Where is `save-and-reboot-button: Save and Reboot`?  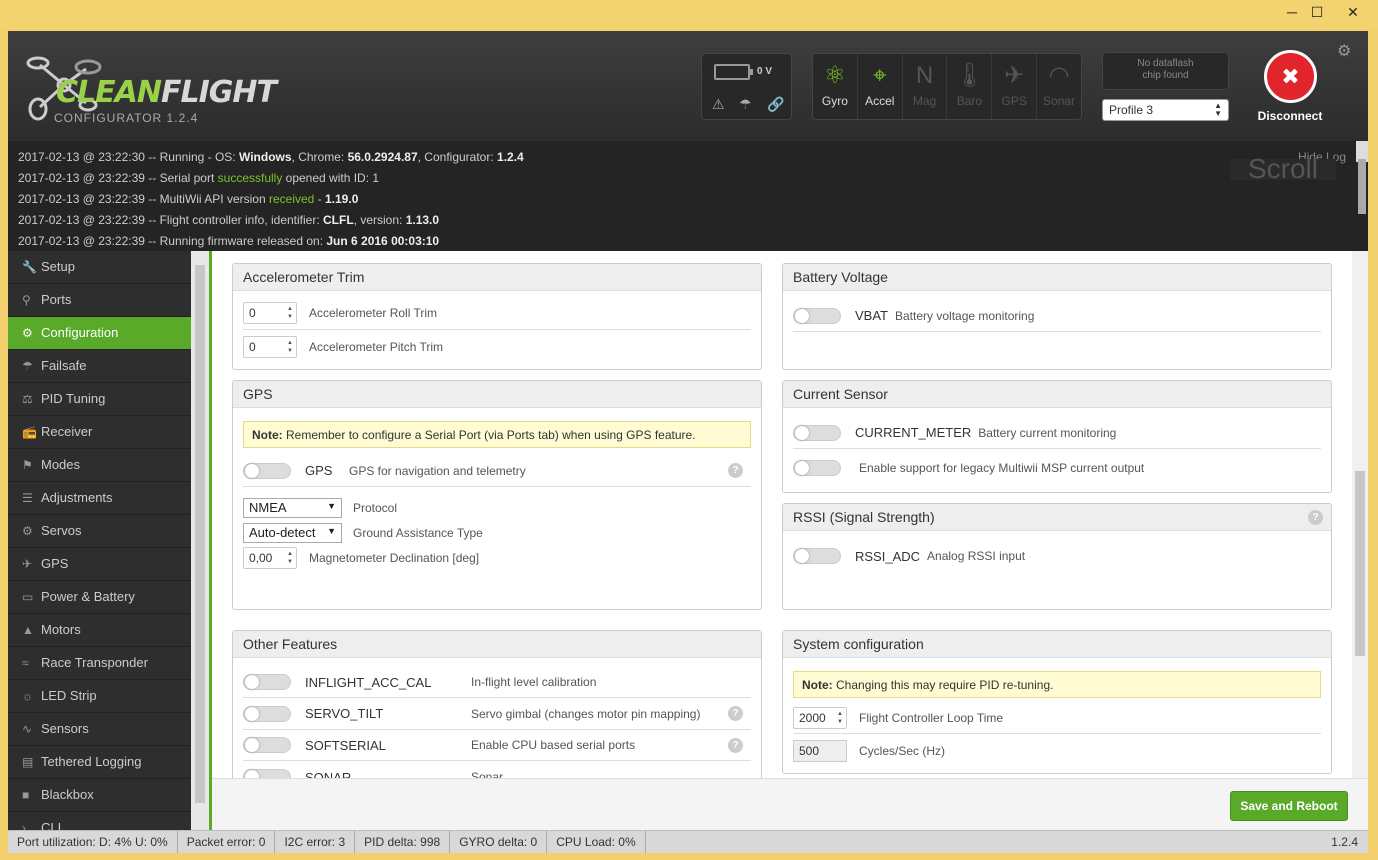 save-and-reboot-button: Save and Reboot is located at coordinates (1289, 806).